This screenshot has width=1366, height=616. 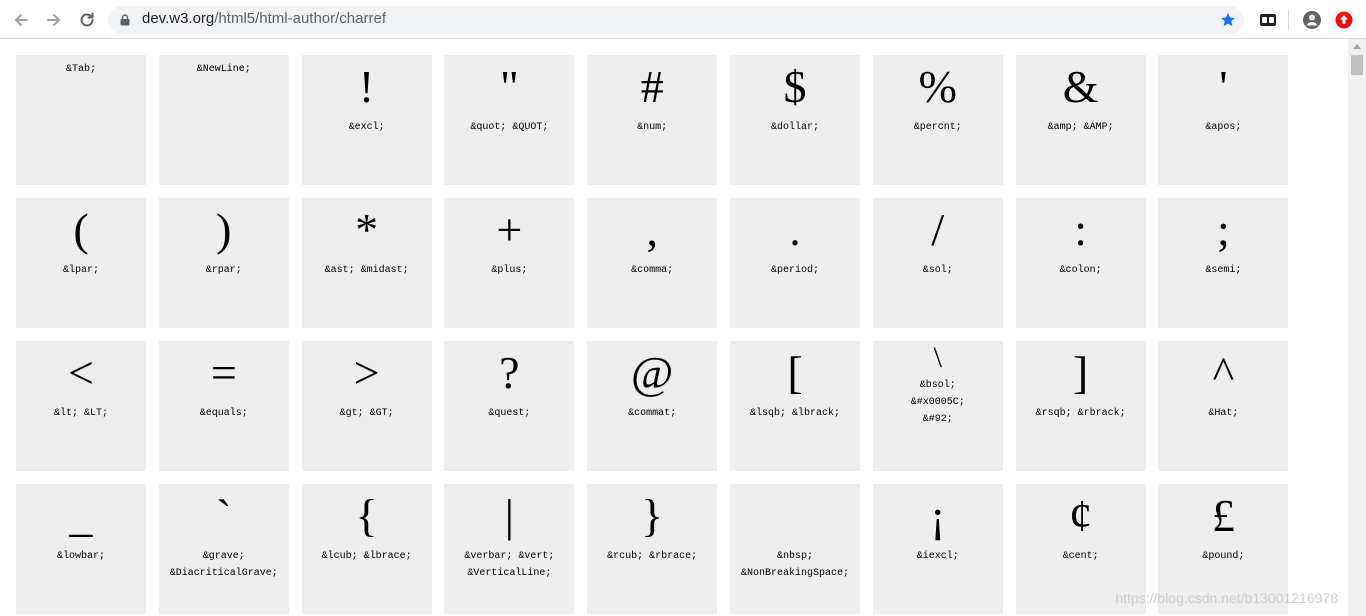 I want to click on char-glyph: &, so click(x=1080, y=86).